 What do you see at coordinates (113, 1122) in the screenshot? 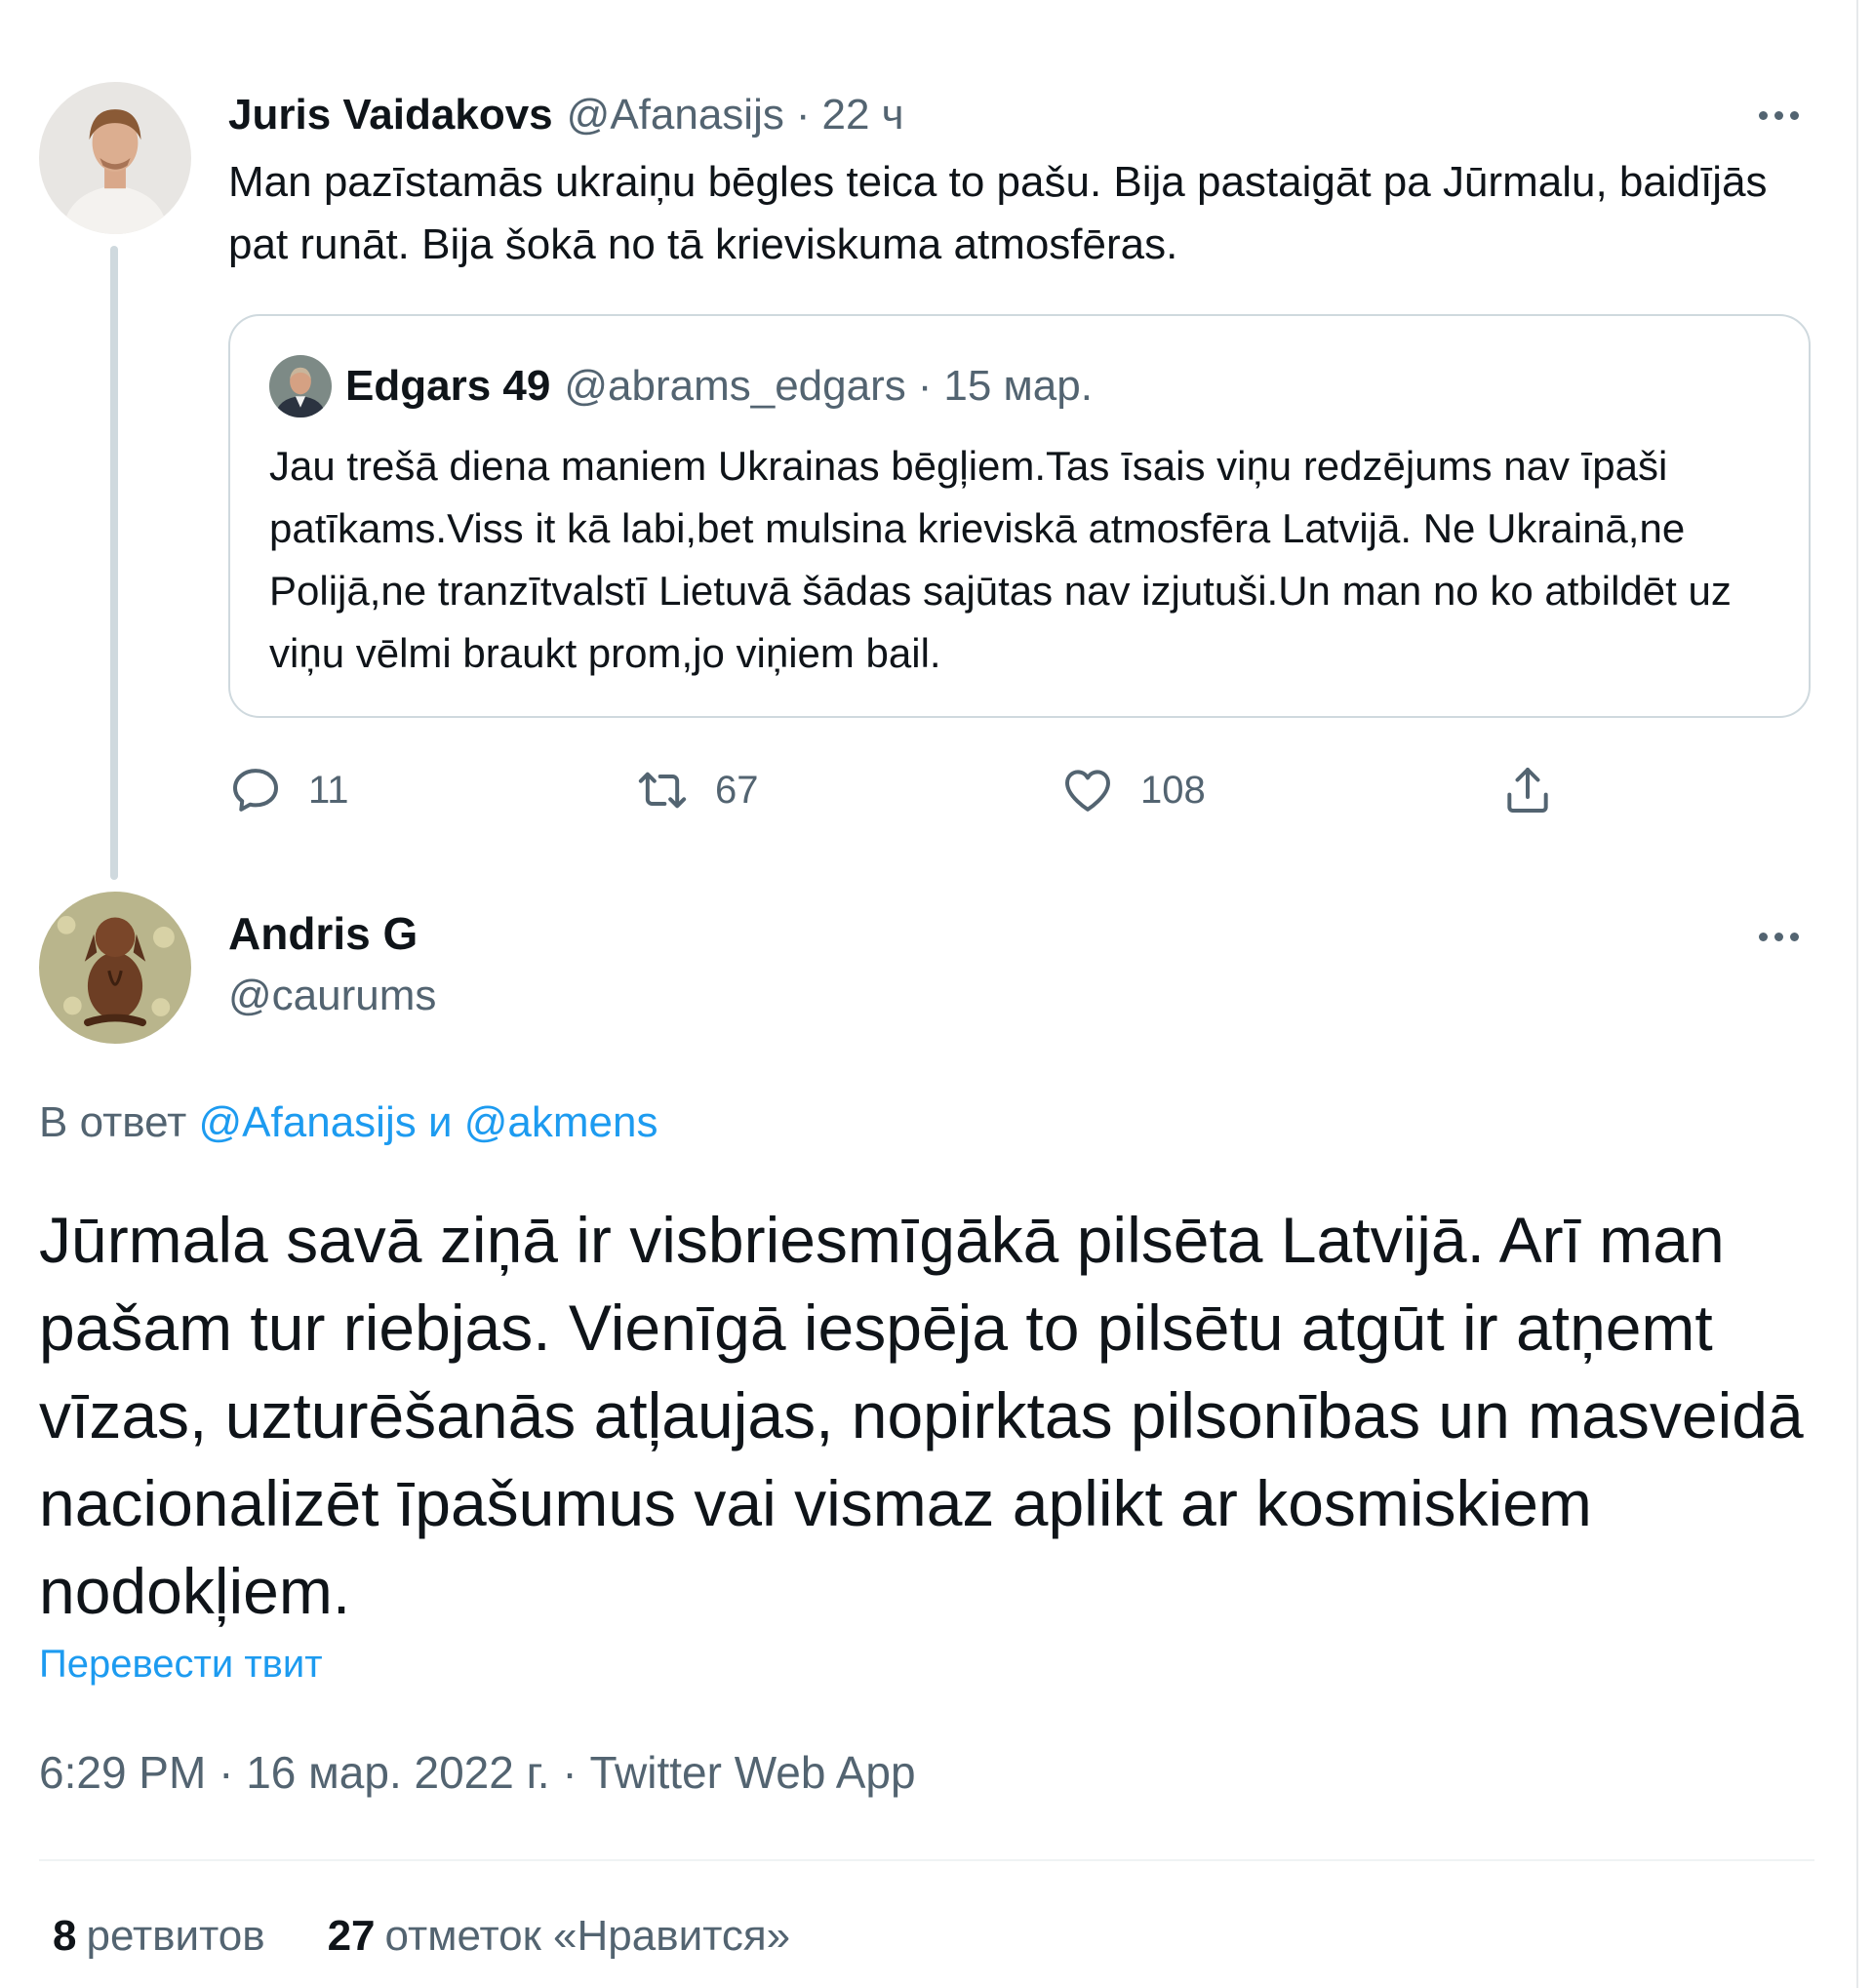
I see `replying-prefix: В ответ` at bounding box center [113, 1122].